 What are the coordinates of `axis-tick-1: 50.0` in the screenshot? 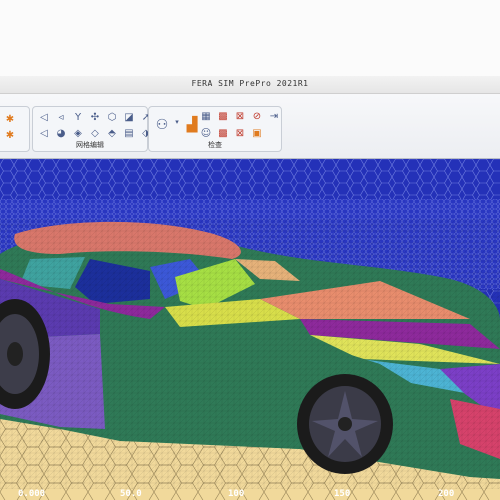 It's located at (131, 494).